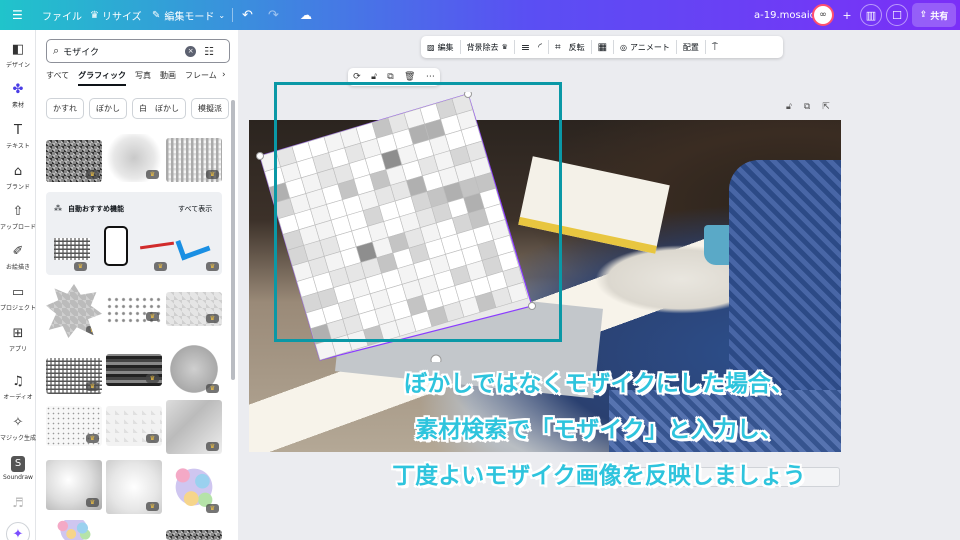 This screenshot has width=960, height=540. What do you see at coordinates (65, 108) in the screenshot?
I see `chip-kasure: かすれ` at bounding box center [65, 108].